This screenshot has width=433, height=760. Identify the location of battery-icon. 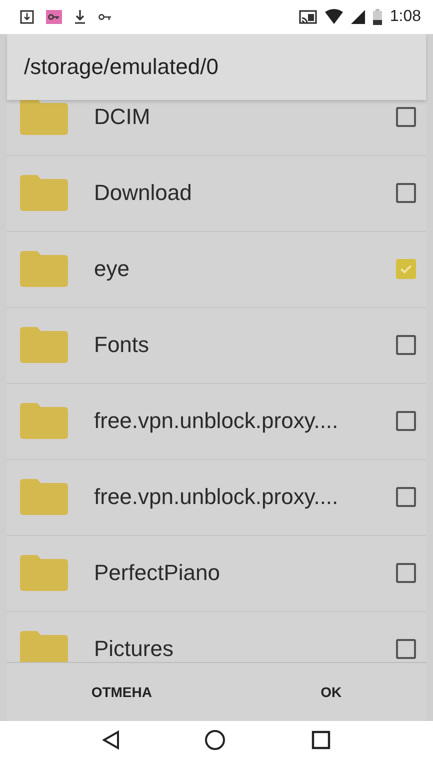
(377, 16).